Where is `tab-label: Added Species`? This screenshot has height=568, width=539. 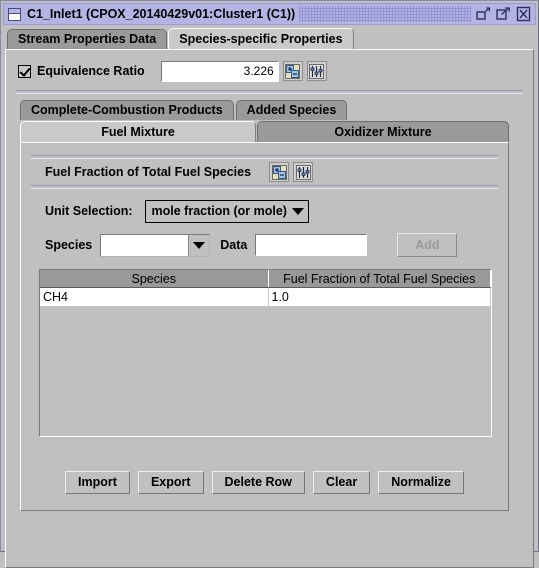
tab-label: Added Species is located at coordinates (291, 110).